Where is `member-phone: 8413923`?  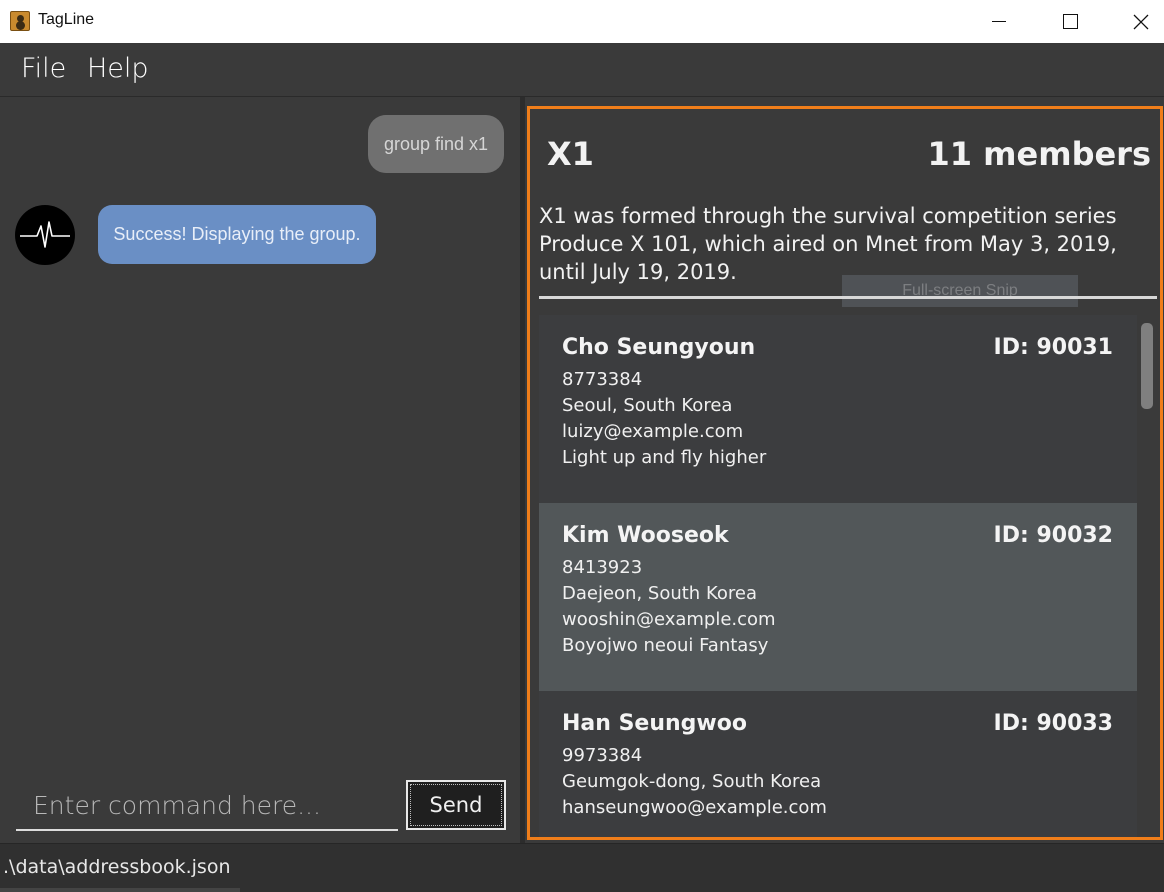
member-phone: 8413923 is located at coordinates (602, 567).